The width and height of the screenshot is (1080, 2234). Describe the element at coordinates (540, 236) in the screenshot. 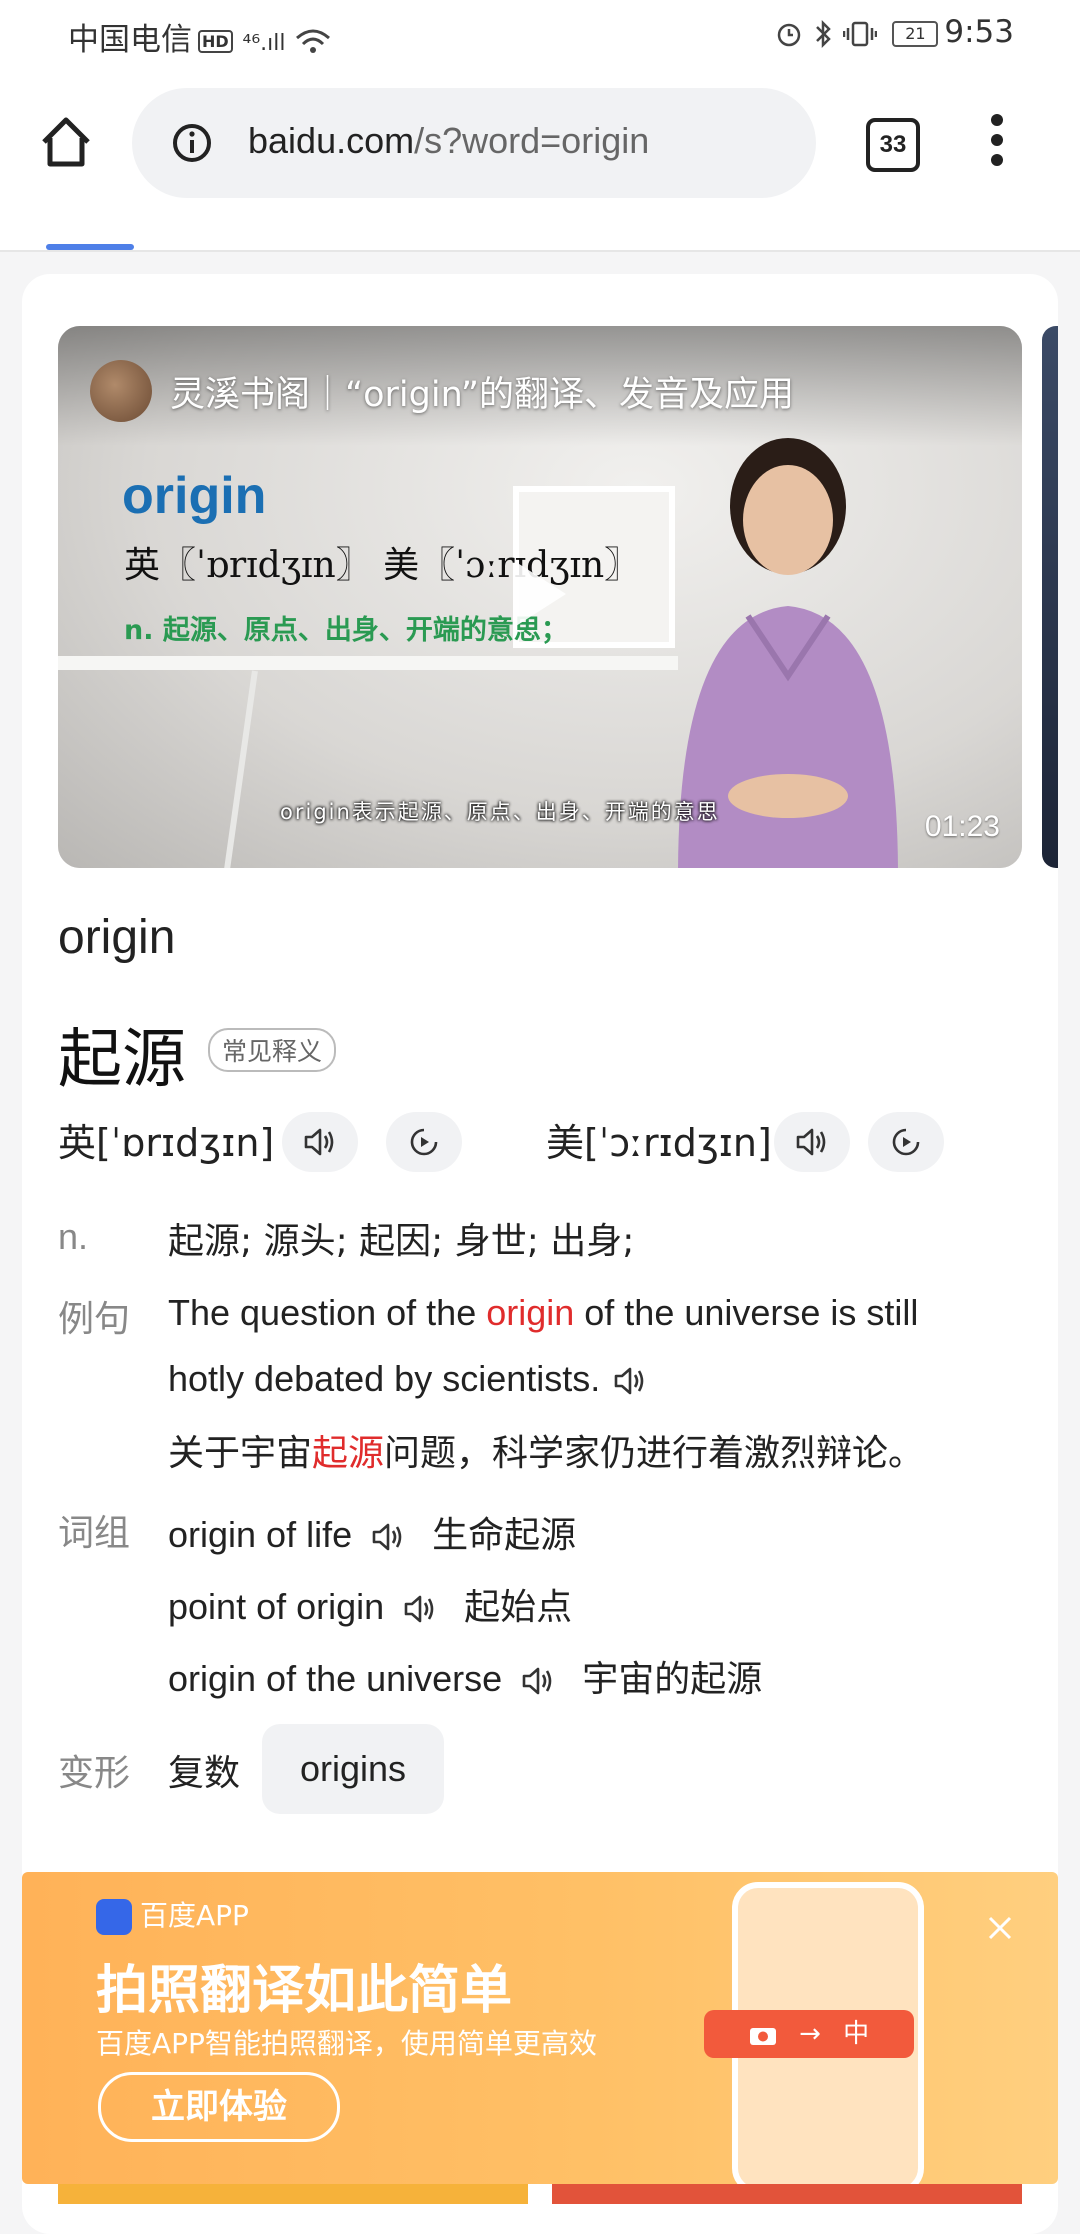

I see `result-tab-strip` at that location.